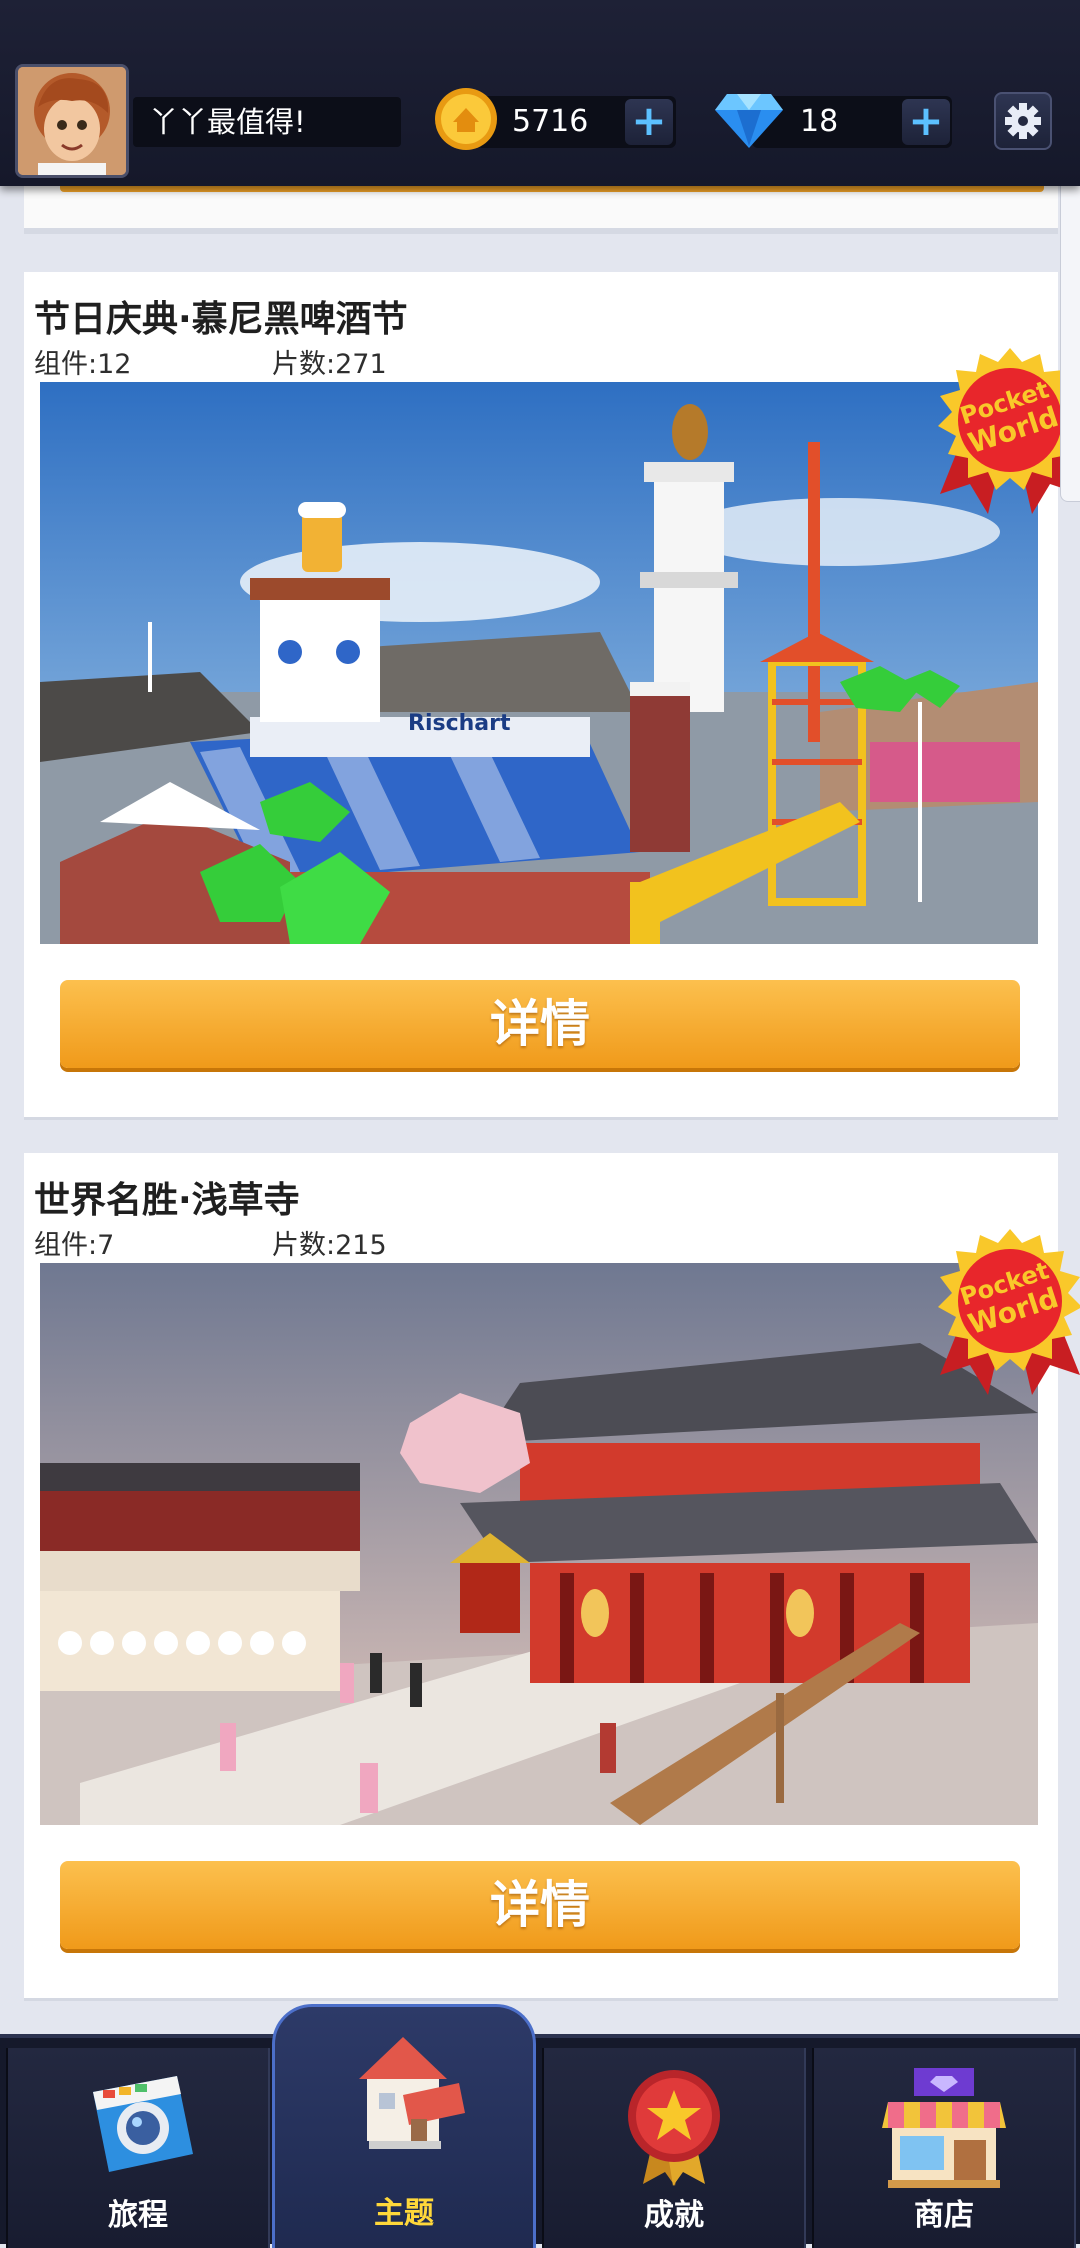  Describe the element at coordinates (329, 364) in the screenshot. I see `piece-count: 片数:271` at that location.